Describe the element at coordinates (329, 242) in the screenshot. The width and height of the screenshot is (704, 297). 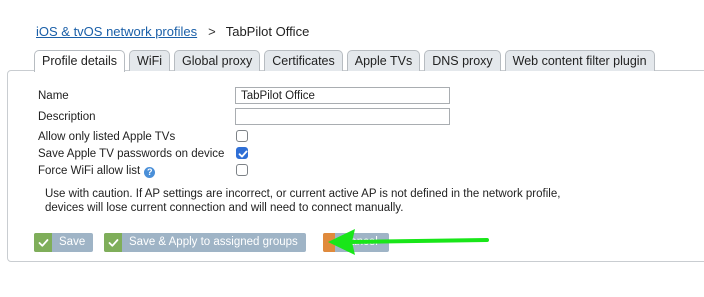
I see `x-icon` at that location.